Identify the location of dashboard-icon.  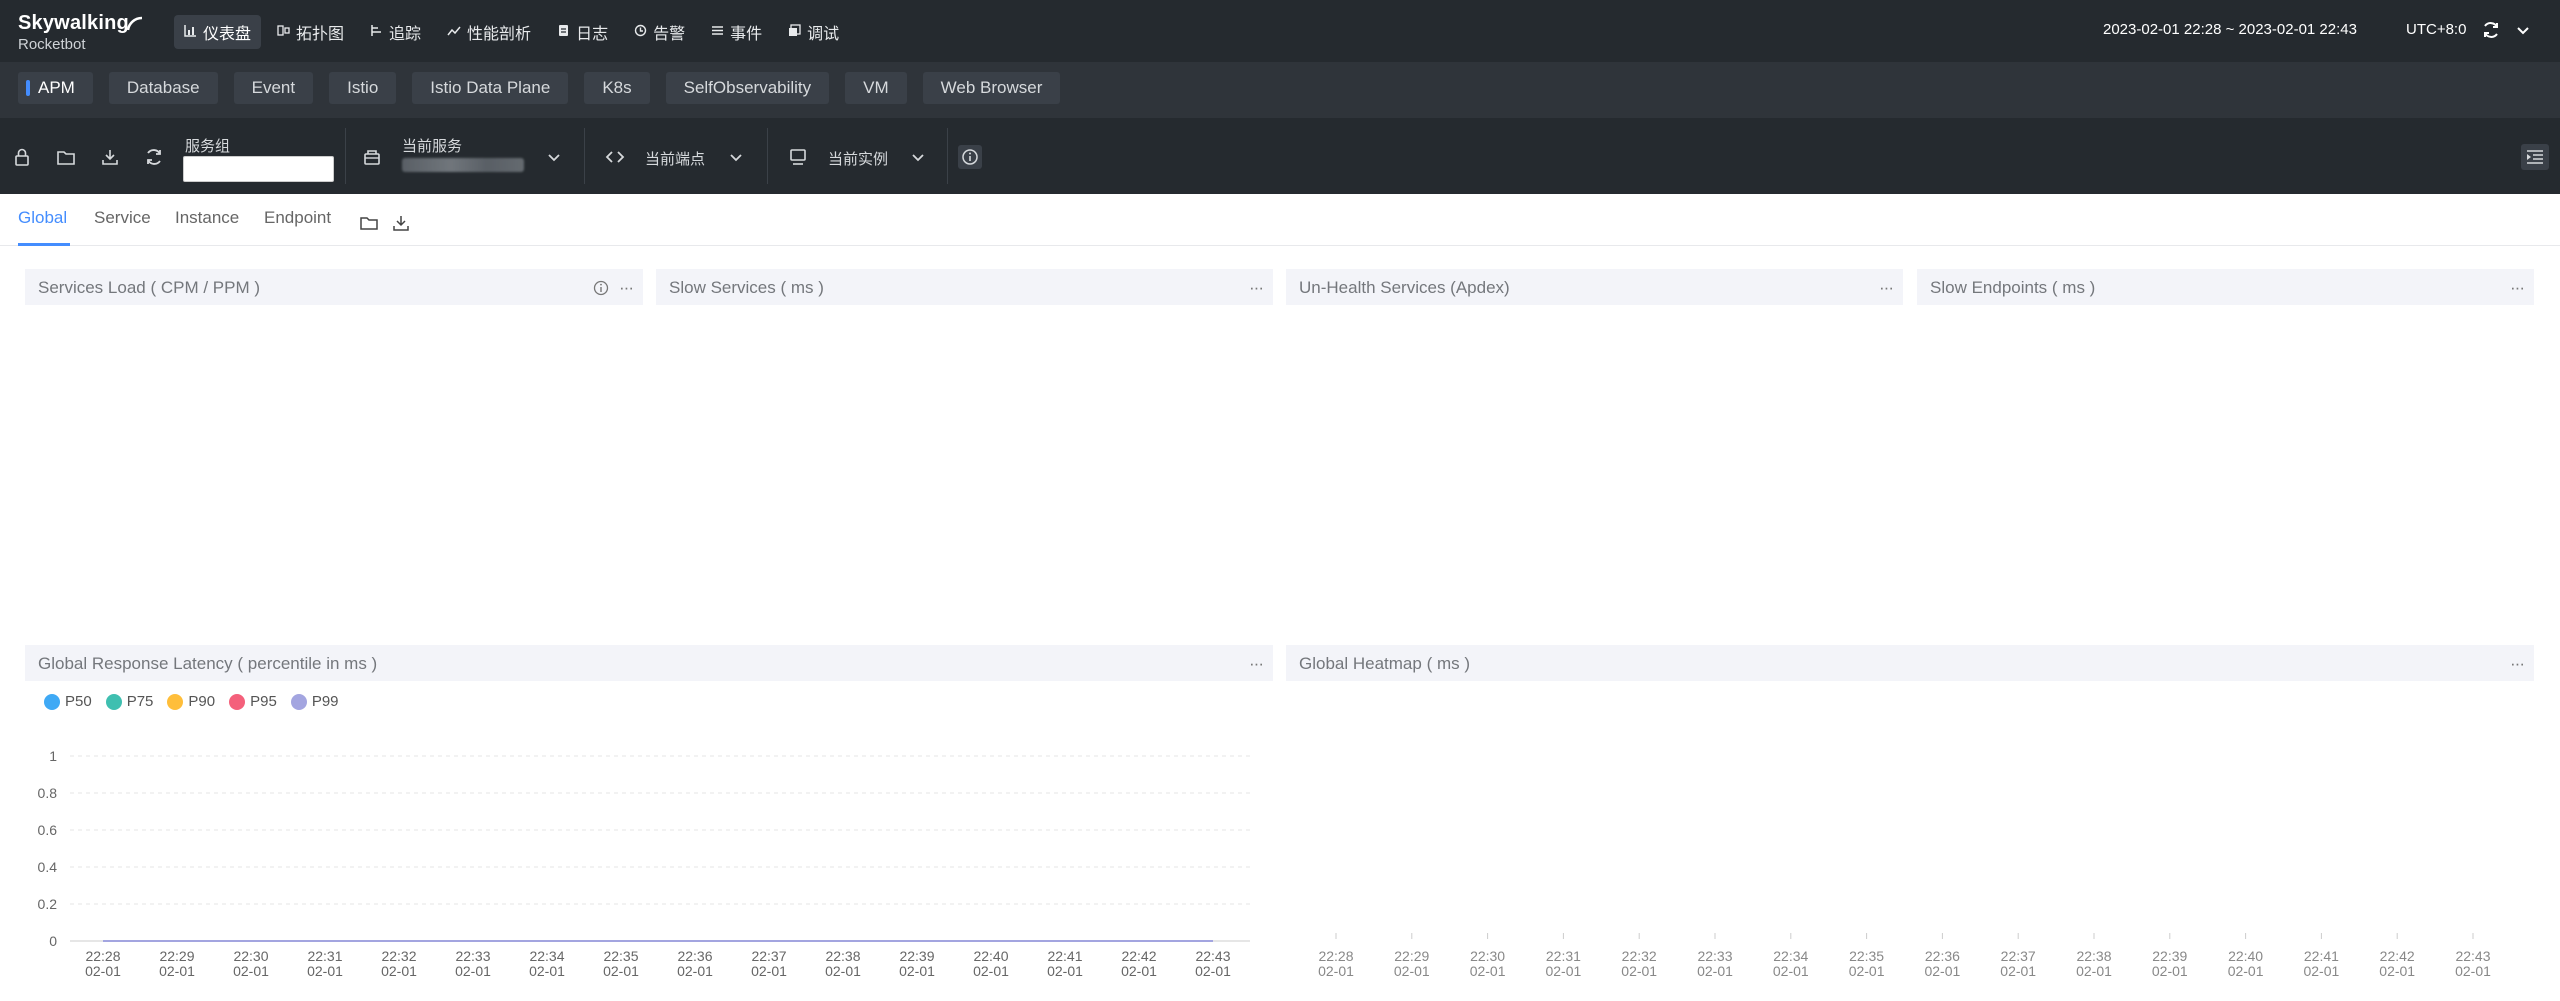
(190, 32).